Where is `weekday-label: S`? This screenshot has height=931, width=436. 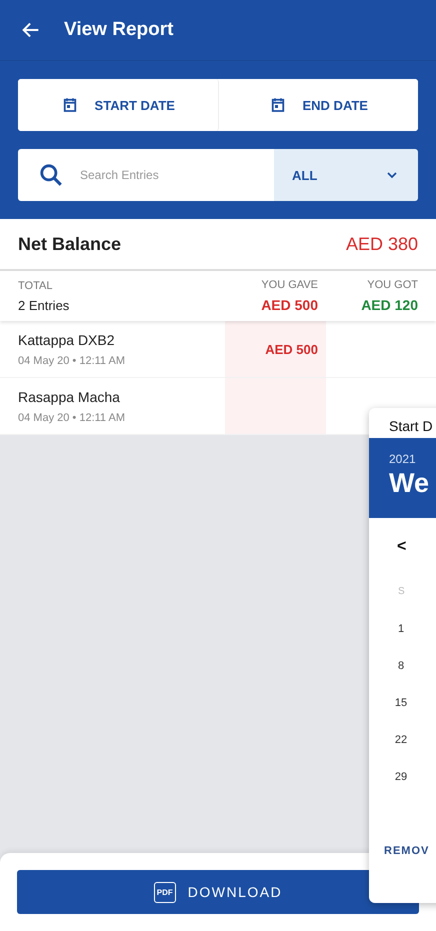
weekday-label: S is located at coordinates (401, 591).